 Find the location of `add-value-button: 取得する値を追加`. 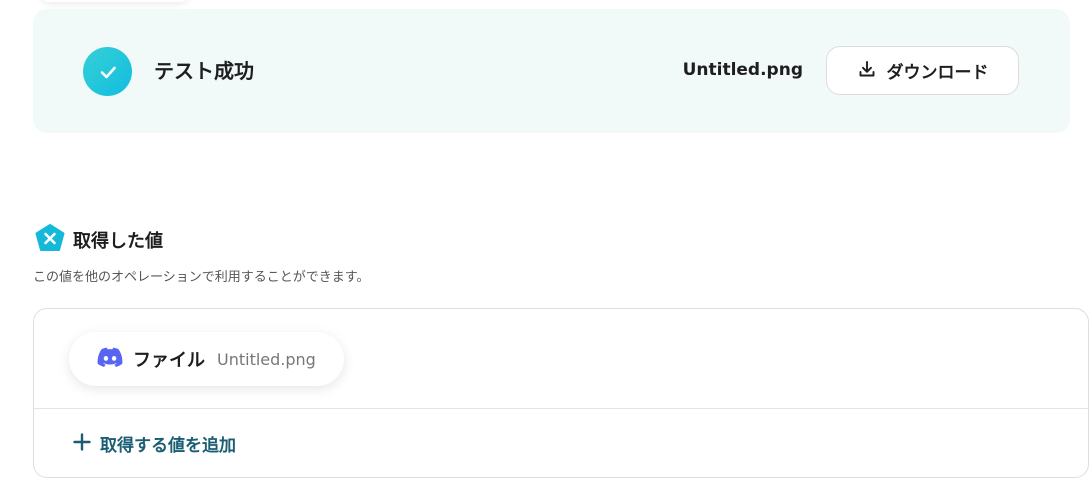

add-value-button: 取得する値を追加 is located at coordinates (154, 443).